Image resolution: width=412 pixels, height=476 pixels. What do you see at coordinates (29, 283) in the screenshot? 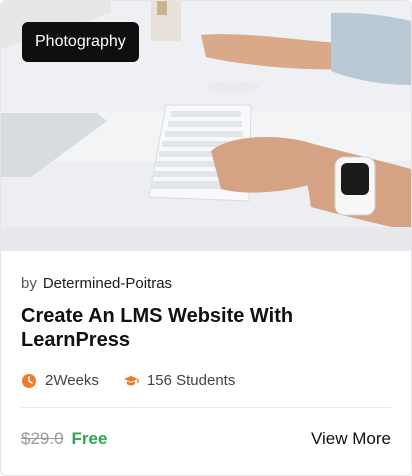
I see `author-prefix: by` at bounding box center [29, 283].